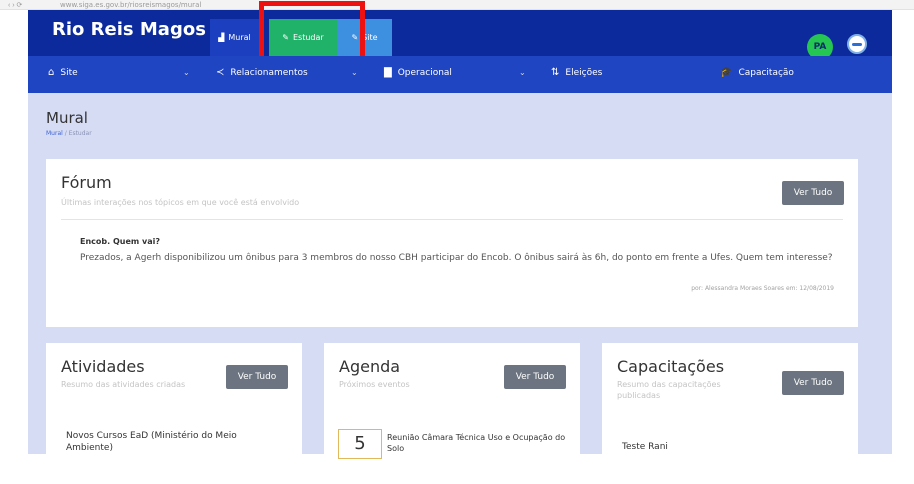  What do you see at coordinates (813, 383) in the screenshot?
I see `capacitacoes-view-all-button: Ver Tudo` at bounding box center [813, 383].